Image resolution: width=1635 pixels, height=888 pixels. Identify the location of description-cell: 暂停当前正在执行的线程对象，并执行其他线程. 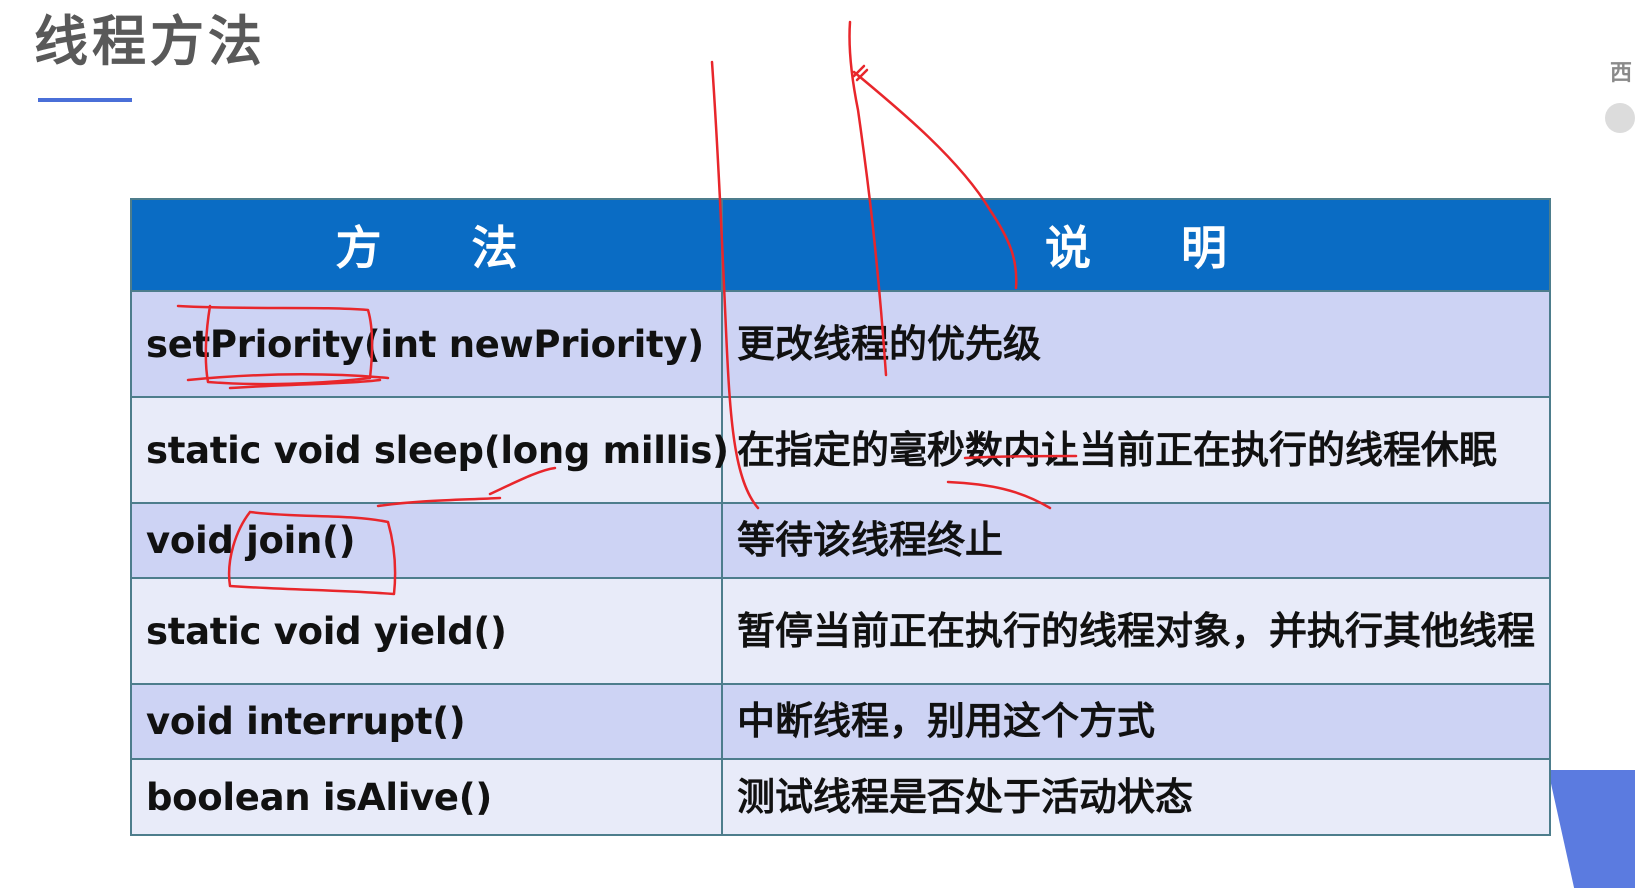
(1136, 631).